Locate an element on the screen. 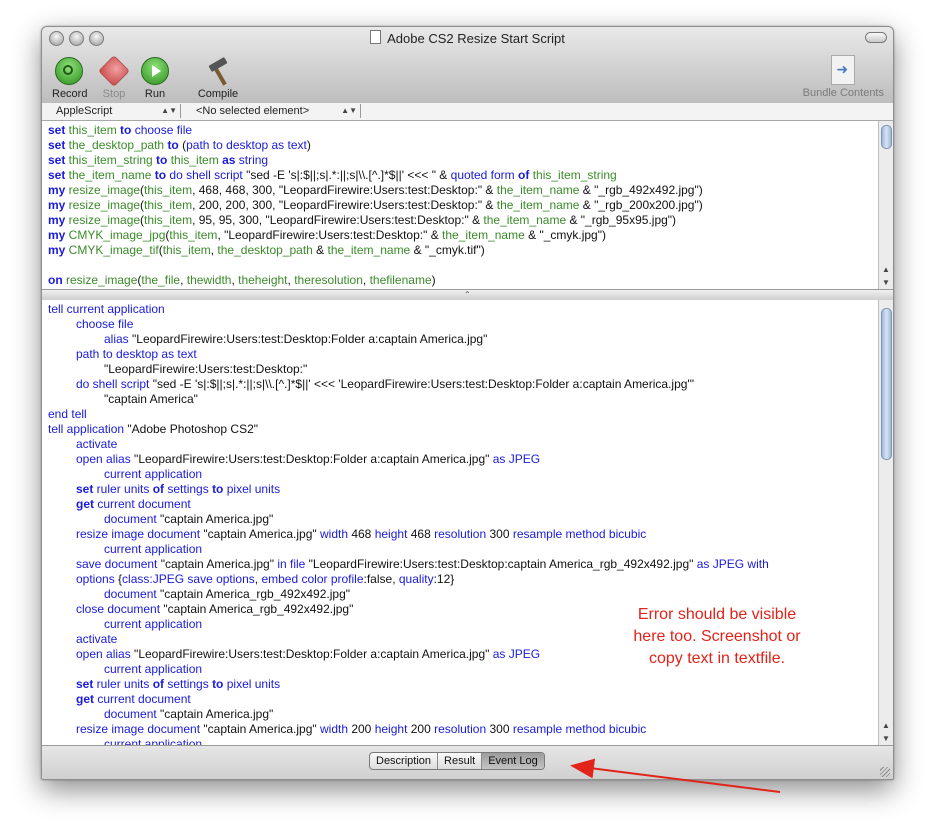 Image resolution: width=933 pixels, height=835 pixels. log-line: tell current application is located at coordinates (463, 309).